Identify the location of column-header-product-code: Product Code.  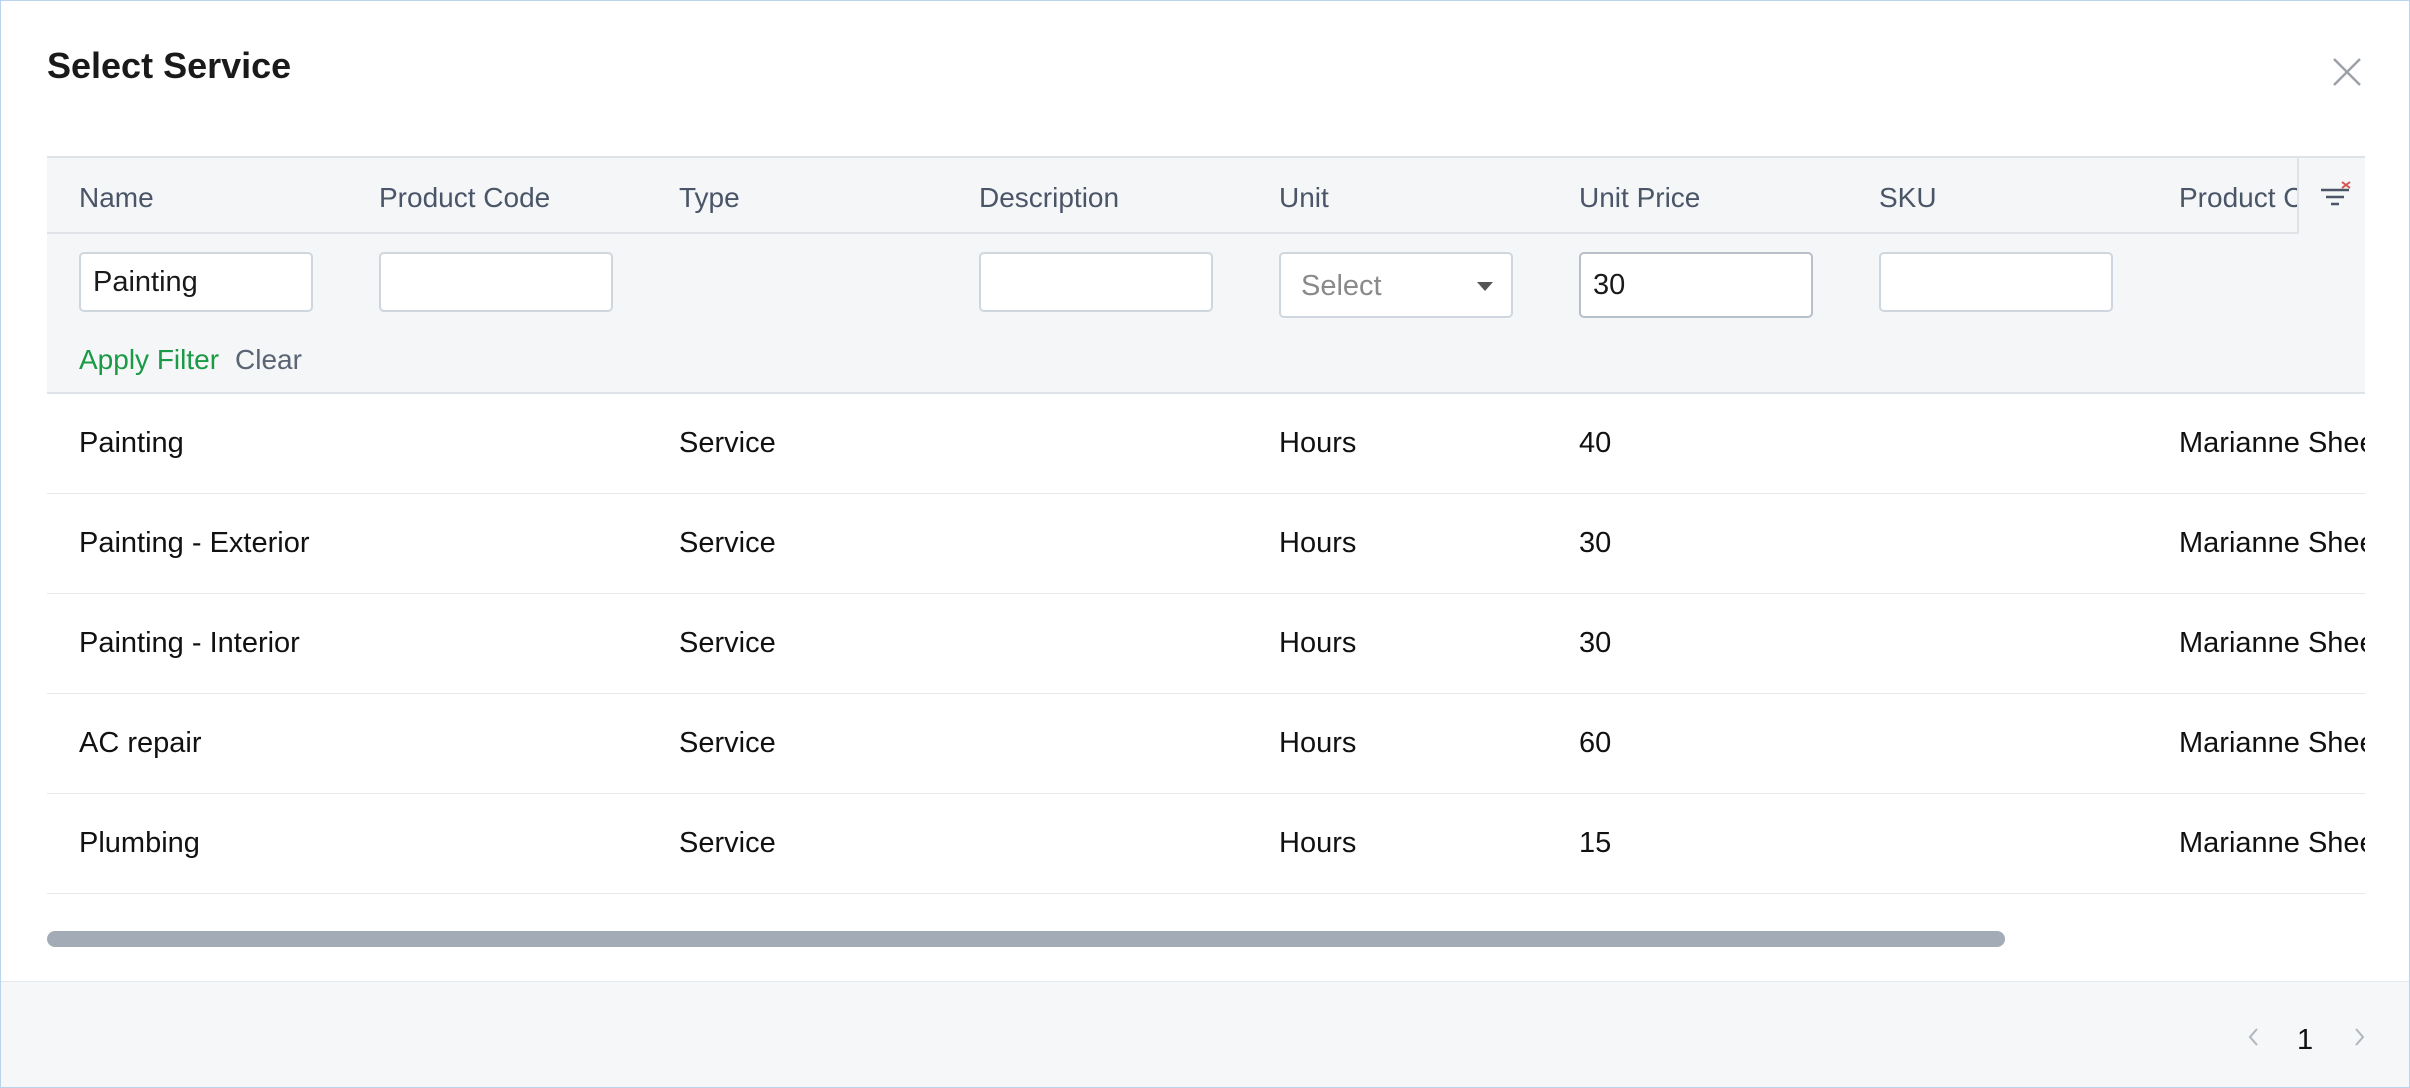
(464, 198).